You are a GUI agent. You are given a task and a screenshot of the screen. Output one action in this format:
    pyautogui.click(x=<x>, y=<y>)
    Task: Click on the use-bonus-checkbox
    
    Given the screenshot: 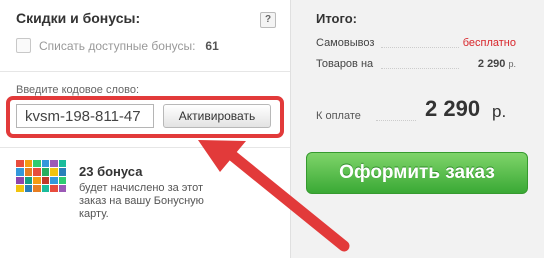 What is the action you would take?
    pyautogui.click(x=23, y=45)
    